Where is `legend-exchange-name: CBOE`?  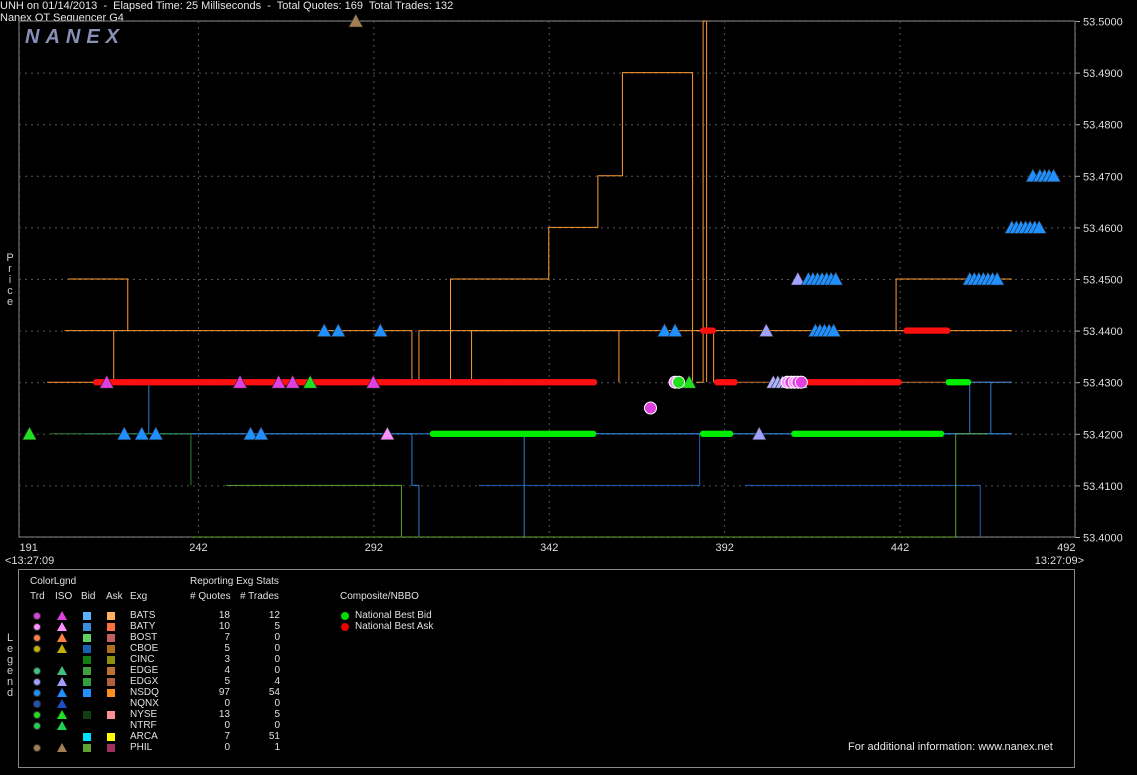
legend-exchange-name: CBOE is located at coordinates (144, 648).